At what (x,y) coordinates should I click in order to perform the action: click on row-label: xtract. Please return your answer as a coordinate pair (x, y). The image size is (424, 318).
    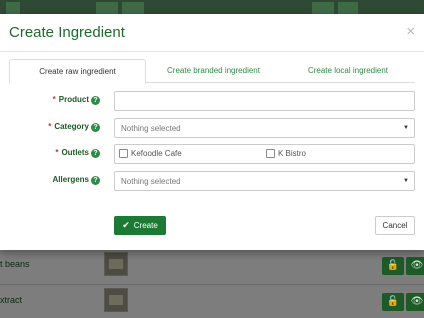
    Looking at the image, I should click on (11, 300).